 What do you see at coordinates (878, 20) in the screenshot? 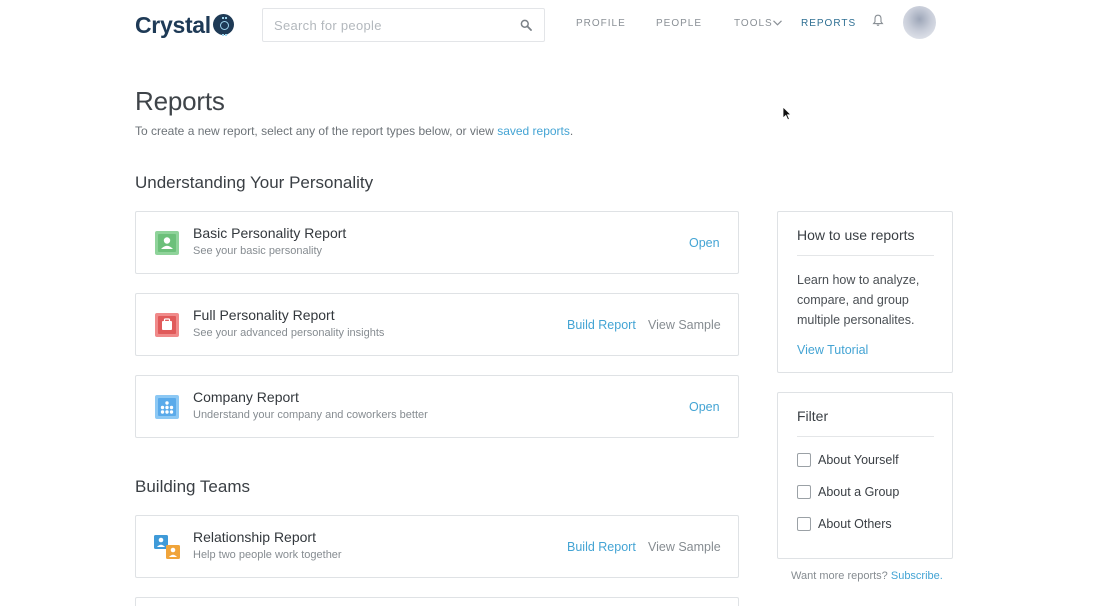
I see `bell-icon` at bounding box center [878, 20].